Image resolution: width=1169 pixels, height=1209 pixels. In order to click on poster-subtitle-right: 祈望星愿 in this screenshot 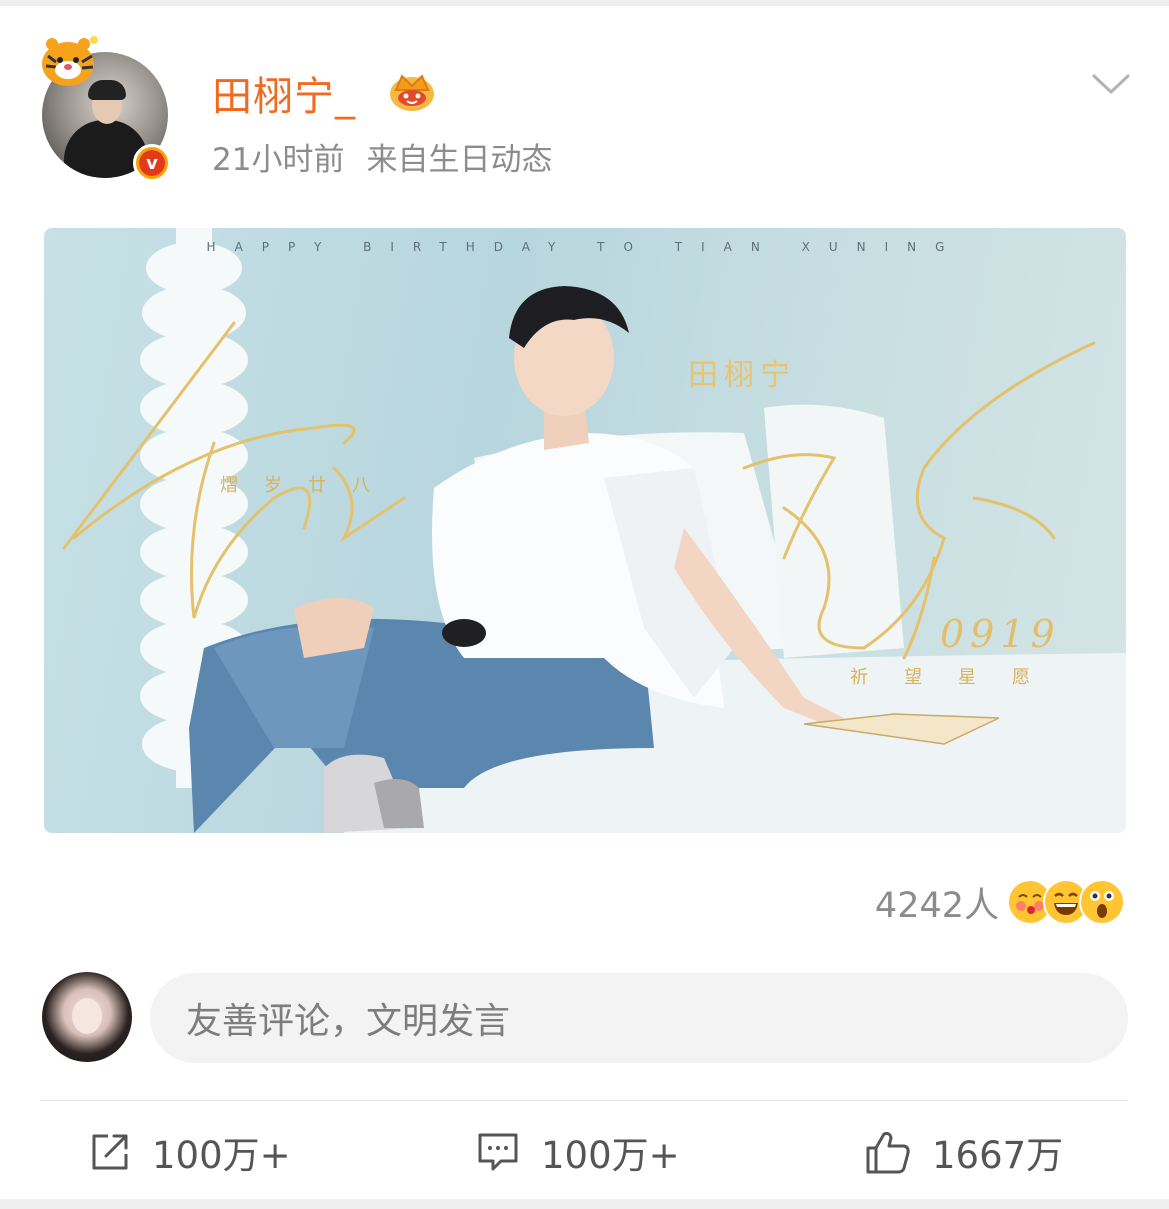, I will do `click(958, 677)`.